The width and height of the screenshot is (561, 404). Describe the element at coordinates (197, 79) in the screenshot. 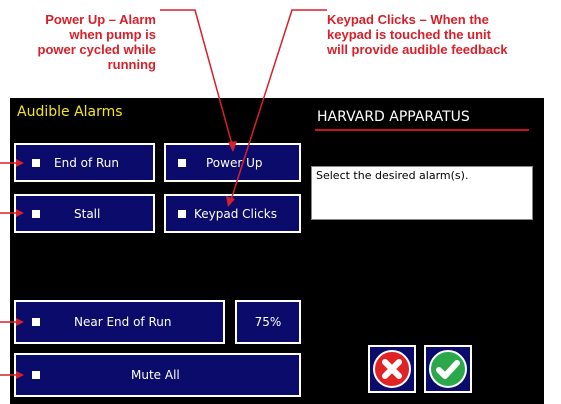

I see `power-up-leader-line` at that location.